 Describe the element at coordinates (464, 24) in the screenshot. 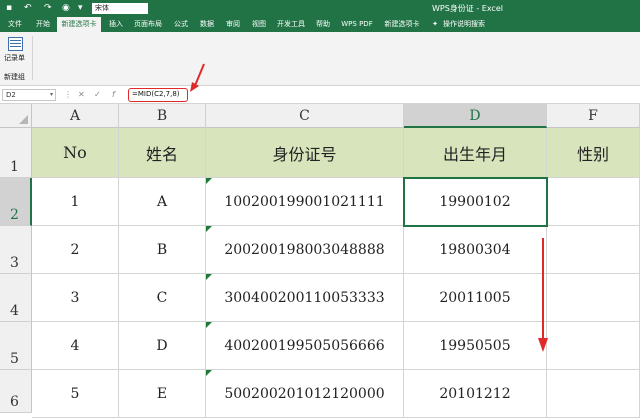

I see `search-tell-me: 操作说明搜索` at that location.